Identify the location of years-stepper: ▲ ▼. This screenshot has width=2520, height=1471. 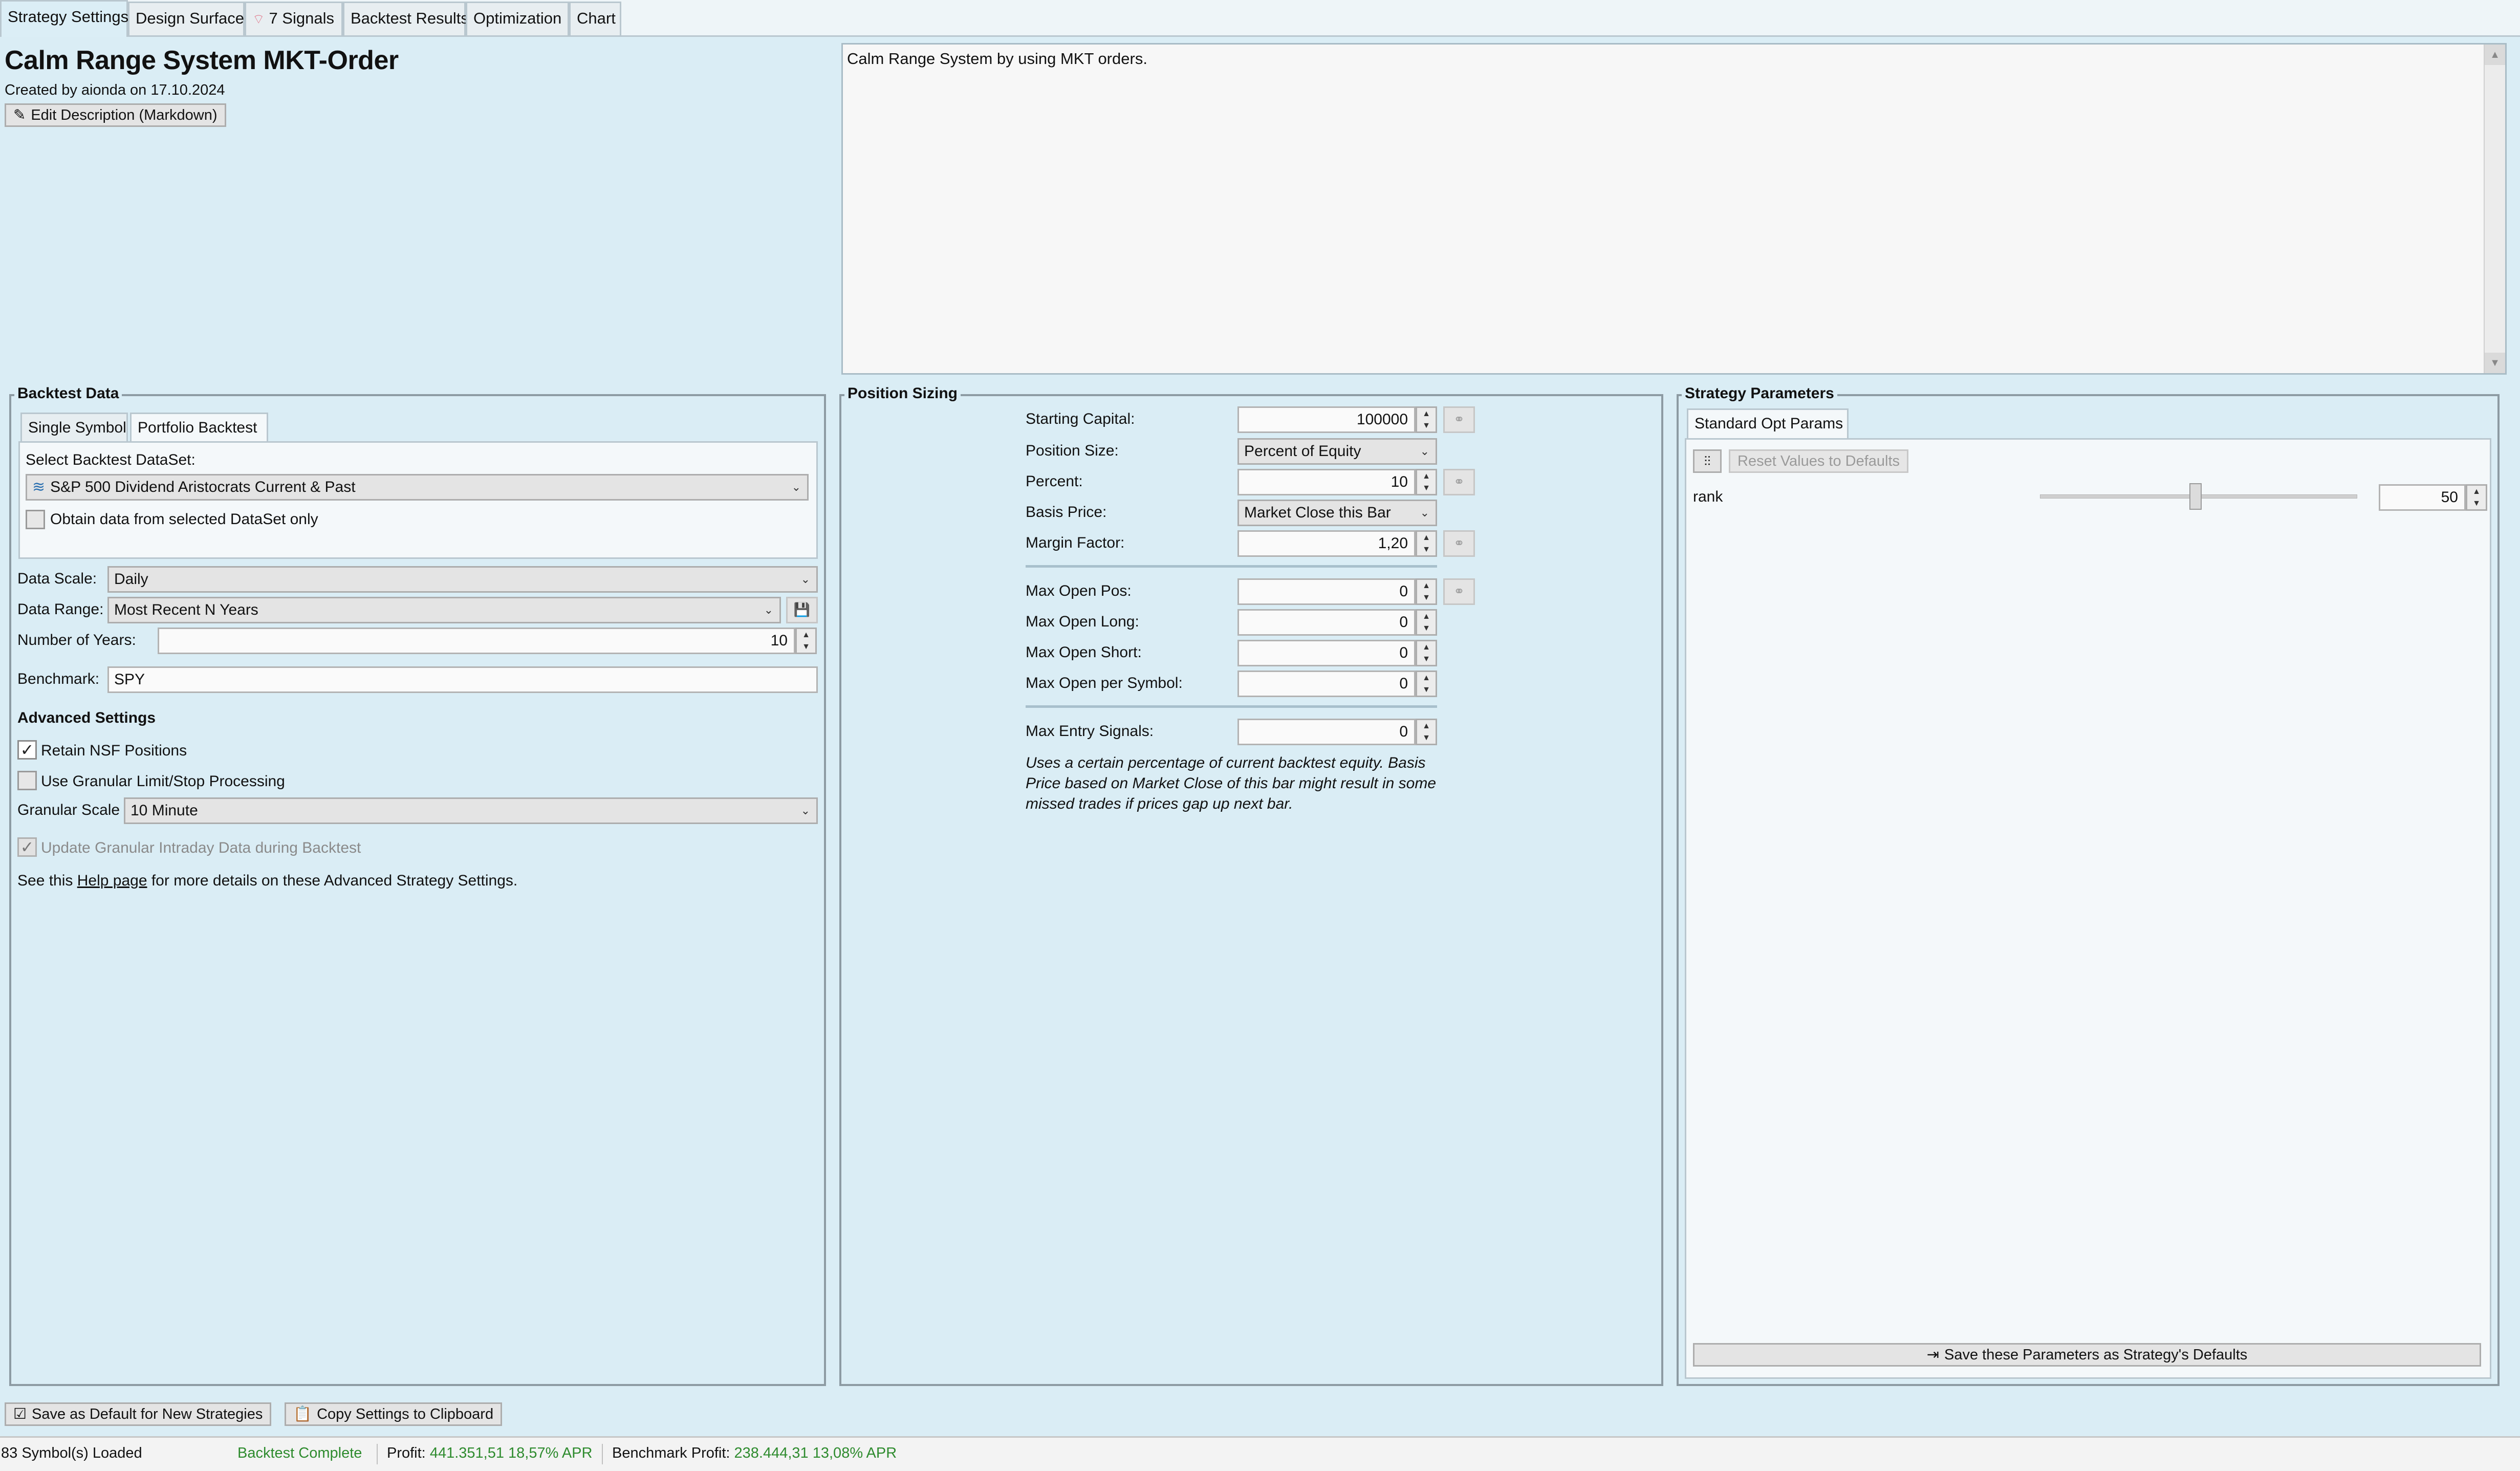
(806, 641).